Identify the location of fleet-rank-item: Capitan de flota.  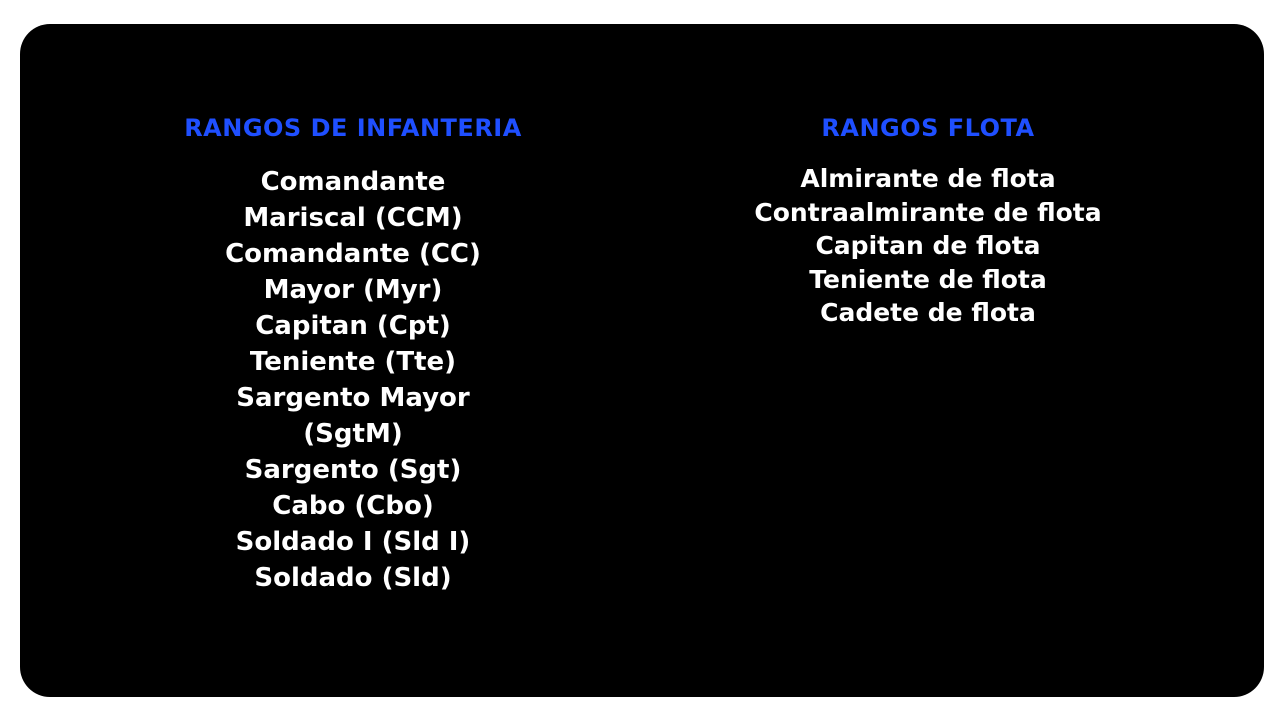
(928, 245).